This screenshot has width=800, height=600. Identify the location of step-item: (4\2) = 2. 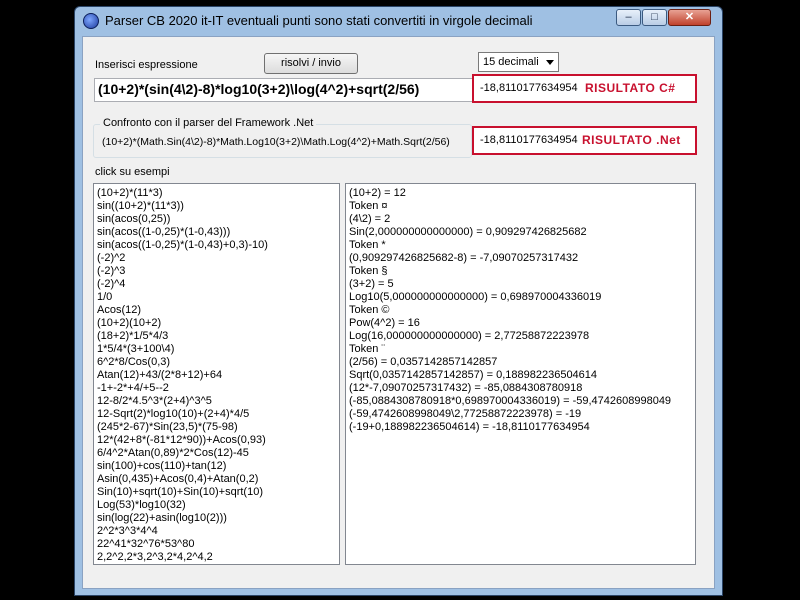
(520, 219).